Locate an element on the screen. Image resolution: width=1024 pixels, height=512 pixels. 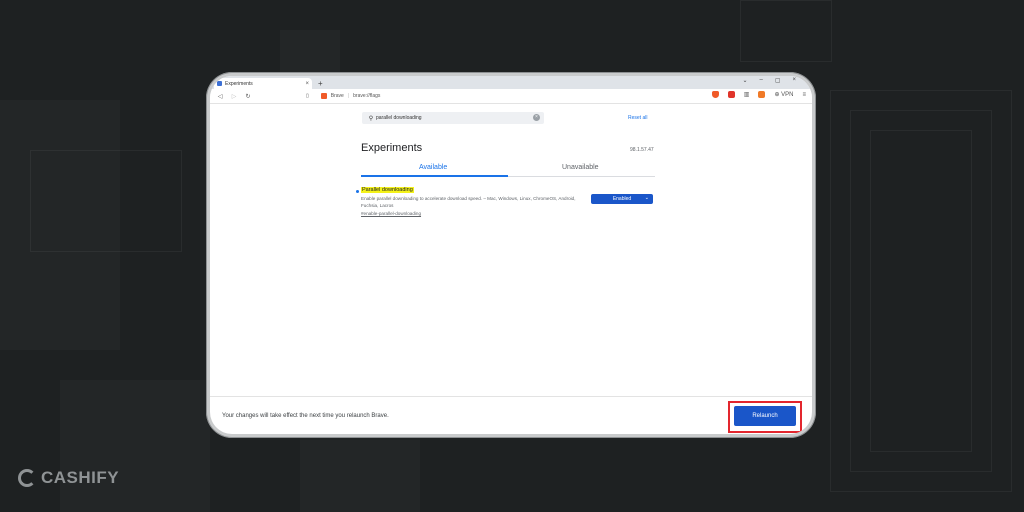
sidebar-icon: ▥ is located at coordinates (747, 94).